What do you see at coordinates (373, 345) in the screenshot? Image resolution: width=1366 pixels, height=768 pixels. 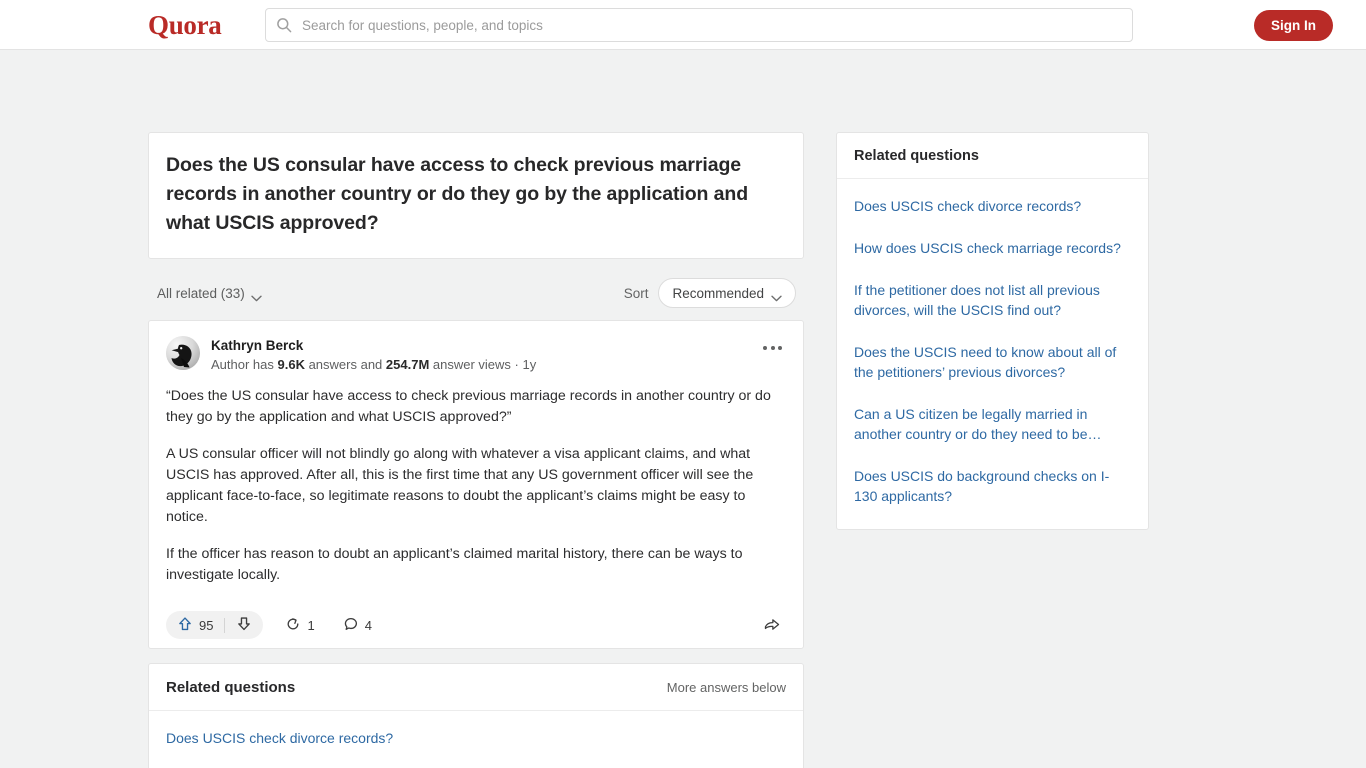 I see `author-name: Kathryn Berck` at bounding box center [373, 345].